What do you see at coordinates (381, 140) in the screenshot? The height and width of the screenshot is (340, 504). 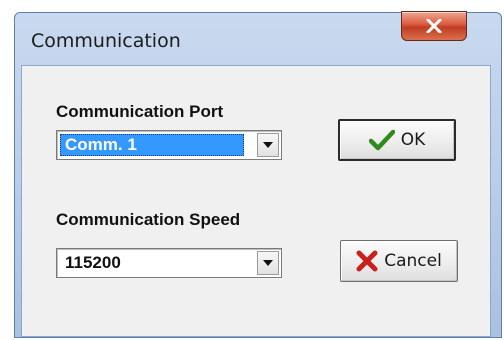 I see `checkmark-icon` at bounding box center [381, 140].